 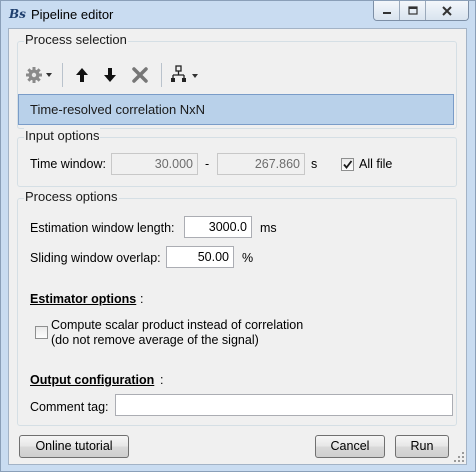 I want to click on comment-tag-label: Comment tag:, so click(x=69, y=407).